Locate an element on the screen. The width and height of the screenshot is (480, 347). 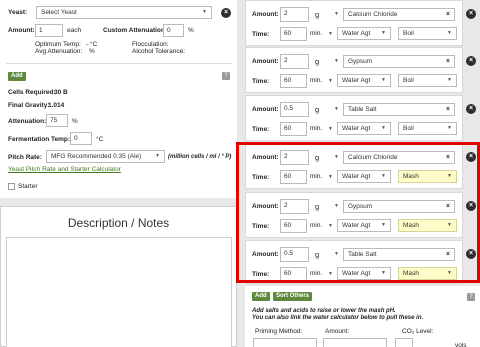
divider is located at coordinates (119, 63).